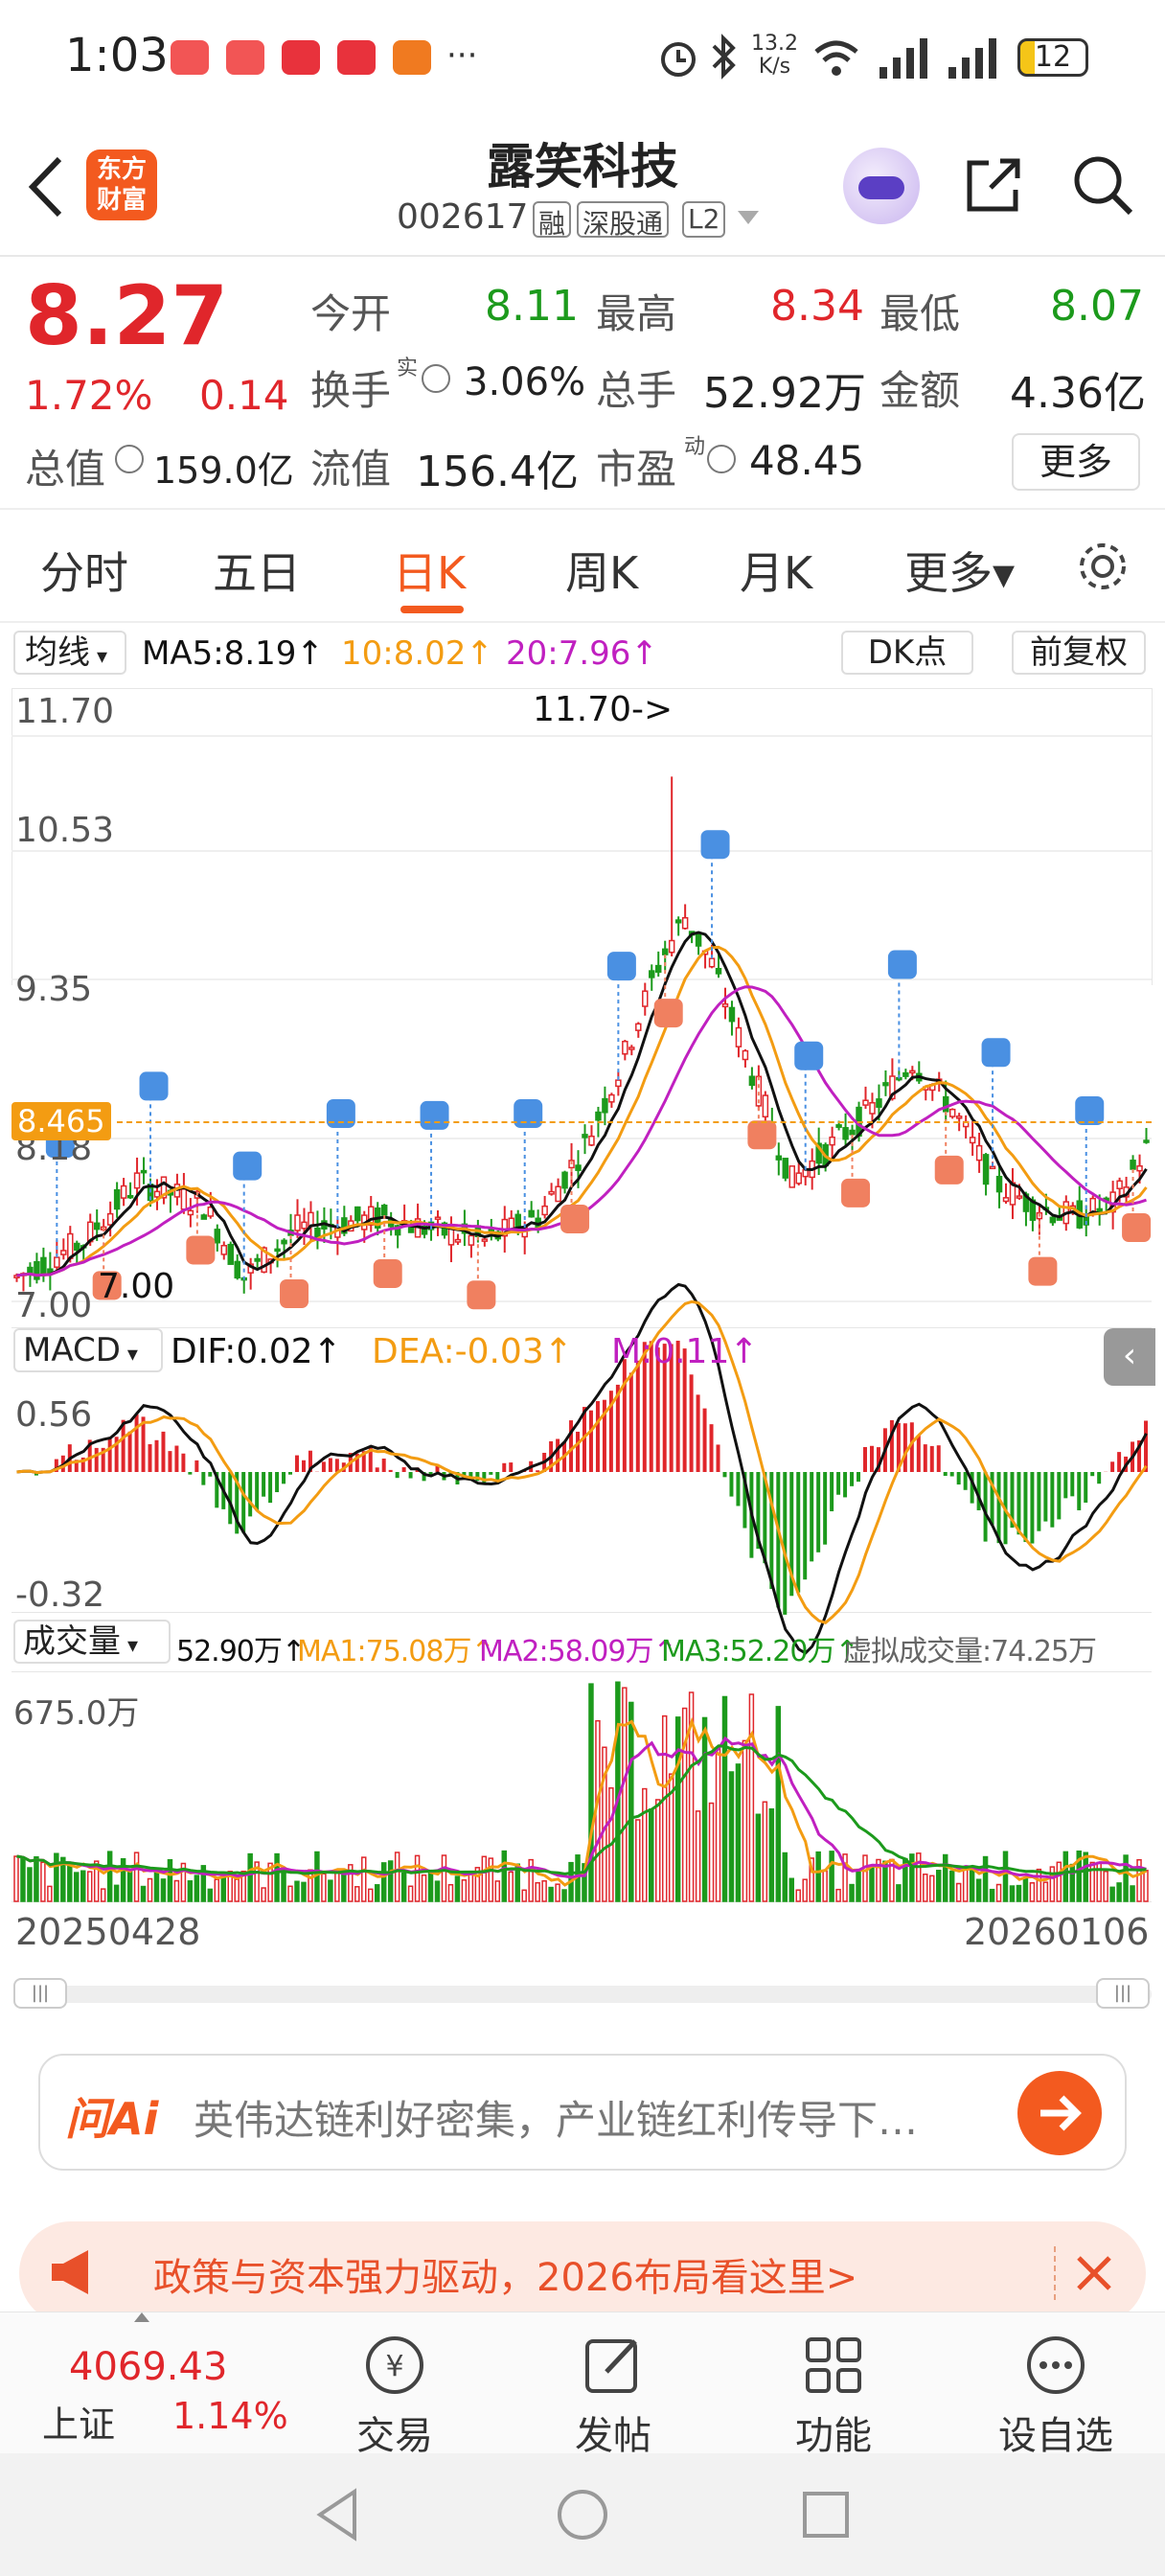 This screenshot has height=2576, width=1165. Describe the element at coordinates (578, 1651) in the screenshot. I see `vol-ma2-legend: MA2:58.09万↑` at that location.